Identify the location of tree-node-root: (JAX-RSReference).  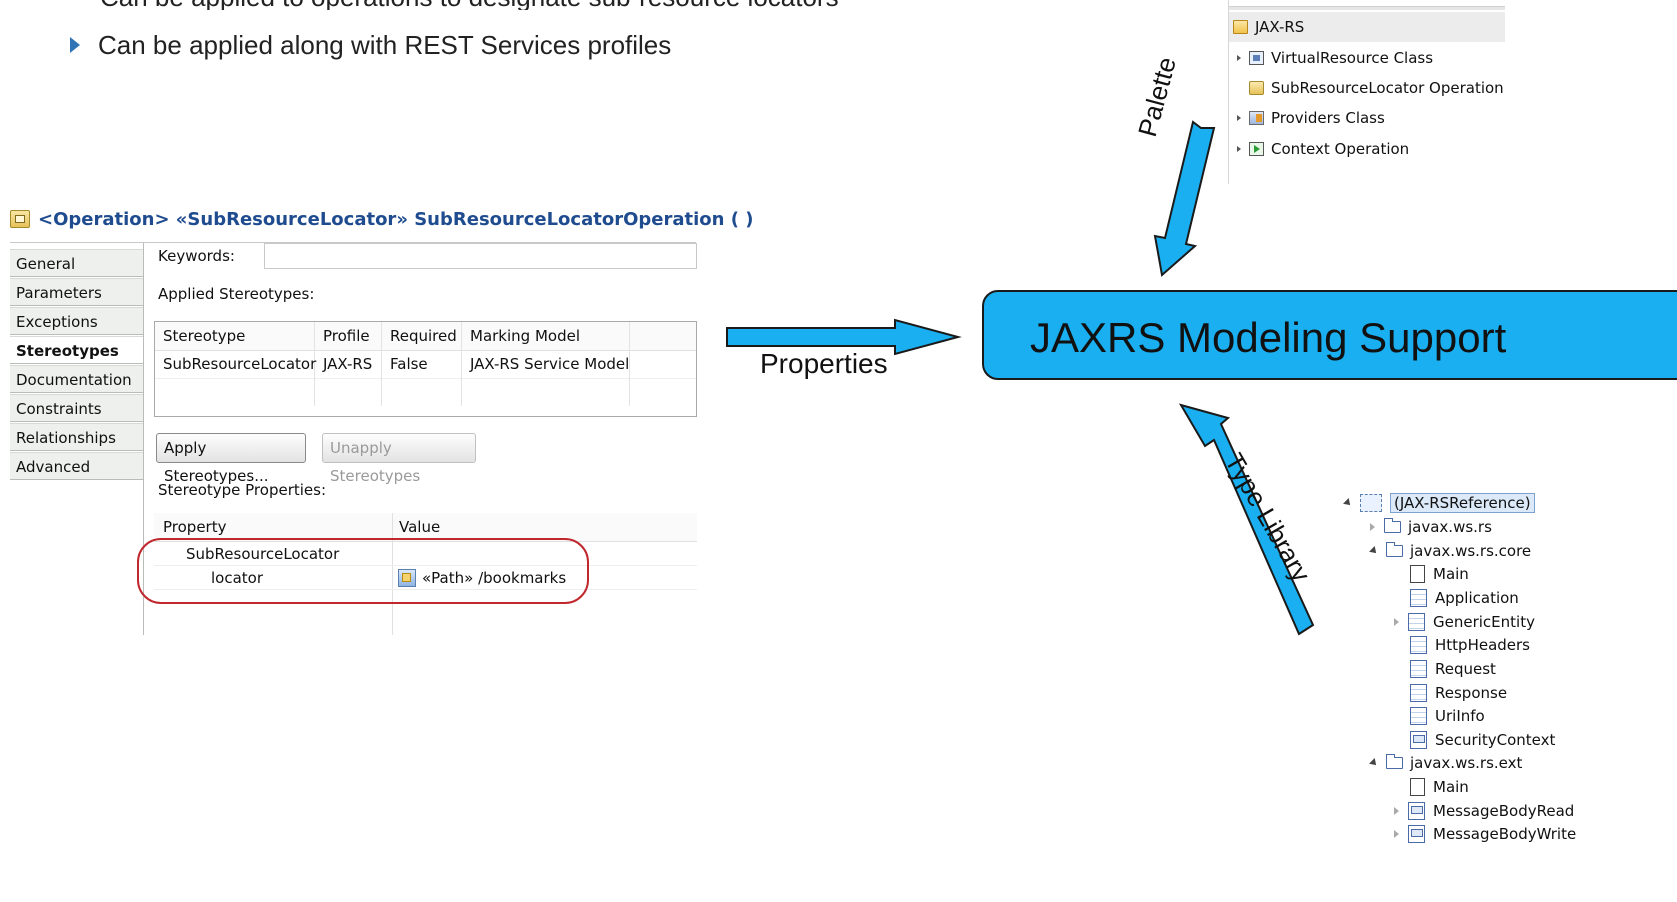
(1439, 503).